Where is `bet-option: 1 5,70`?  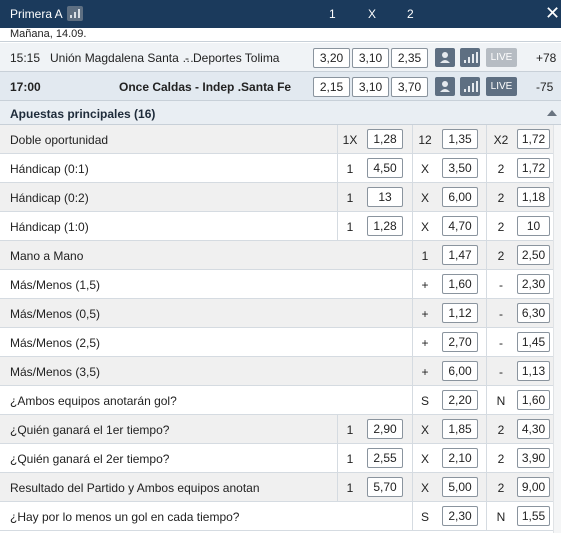
bet-option: 1 5,70 is located at coordinates (374, 487).